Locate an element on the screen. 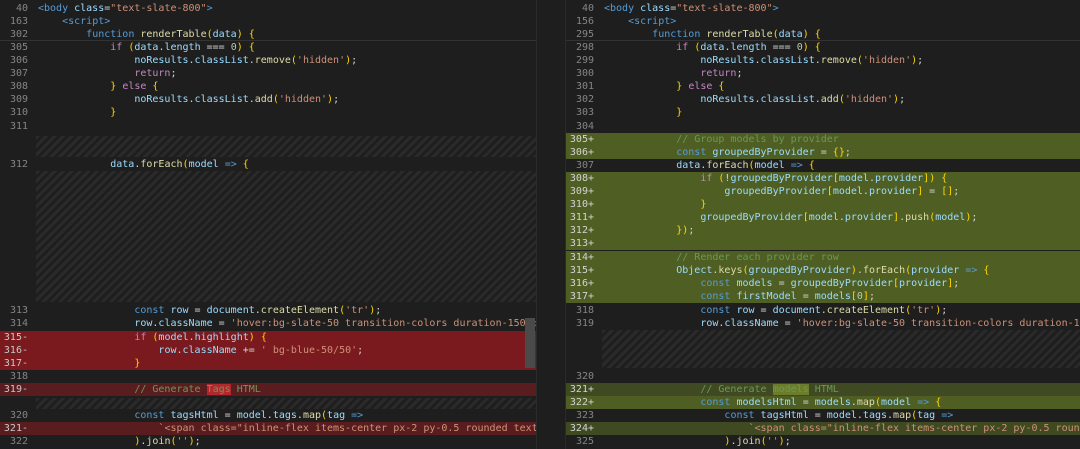 The width and height of the screenshot is (1080, 449). code-line: 325 ).join(''); is located at coordinates (823, 441).